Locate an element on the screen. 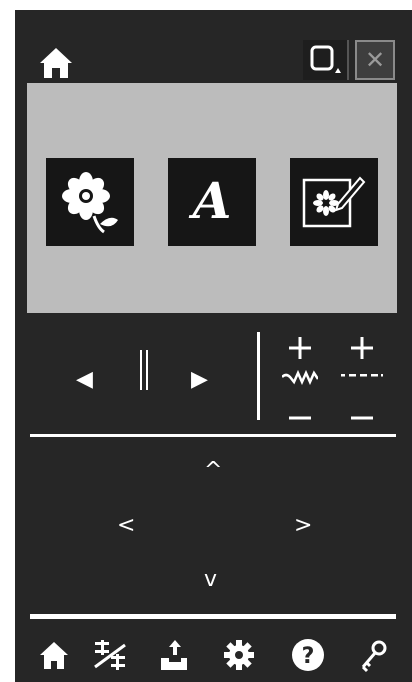  thread-nav-button is located at coordinates (110, 655).